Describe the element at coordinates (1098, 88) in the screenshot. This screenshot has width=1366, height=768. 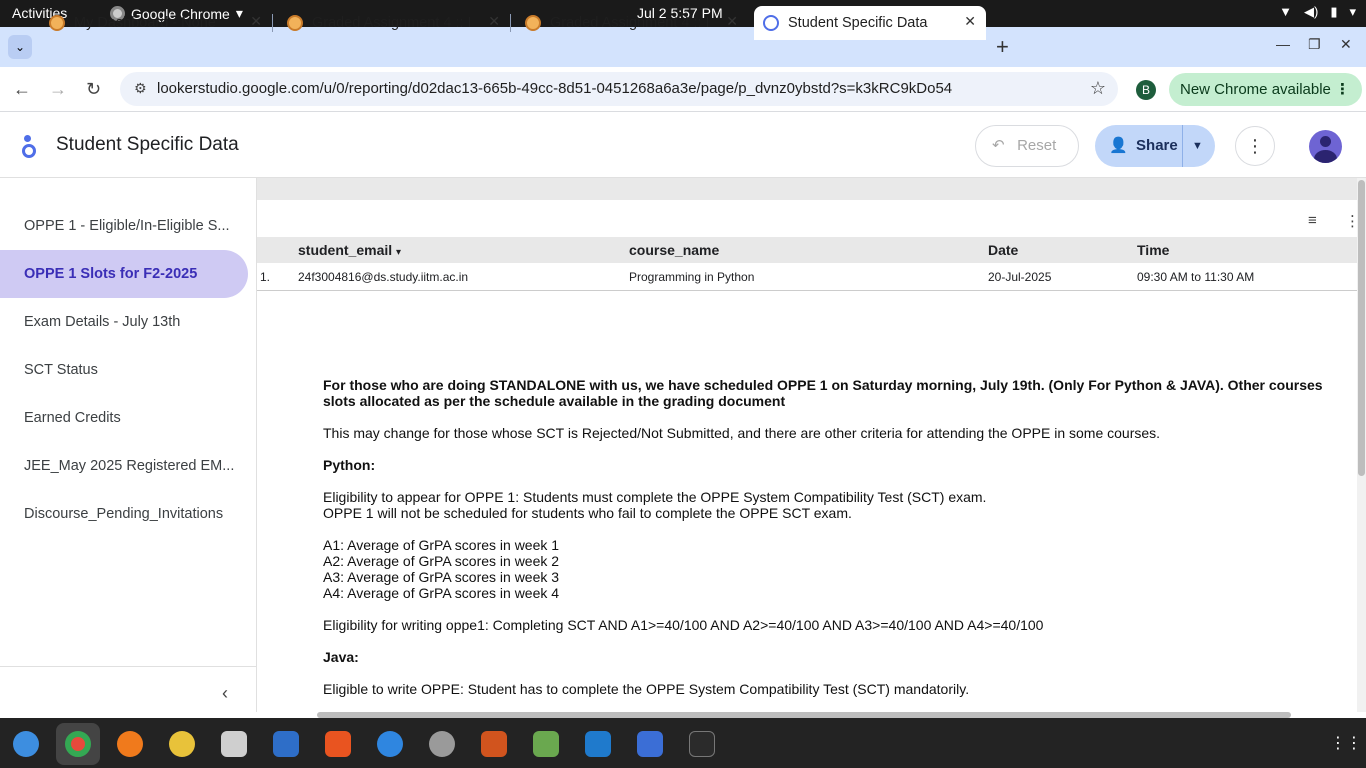
I see `bookmark-star-icon: ☆` at that location.